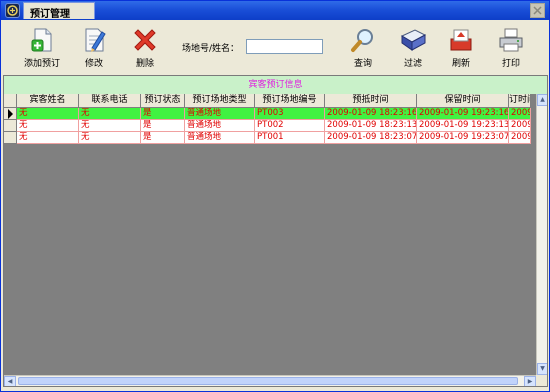 The width and height of the screenshot is (550, 392). Describe the element at coordinates (211, 49) in the screenshot. I see `search-label: 场地号/姓名：` at that location.